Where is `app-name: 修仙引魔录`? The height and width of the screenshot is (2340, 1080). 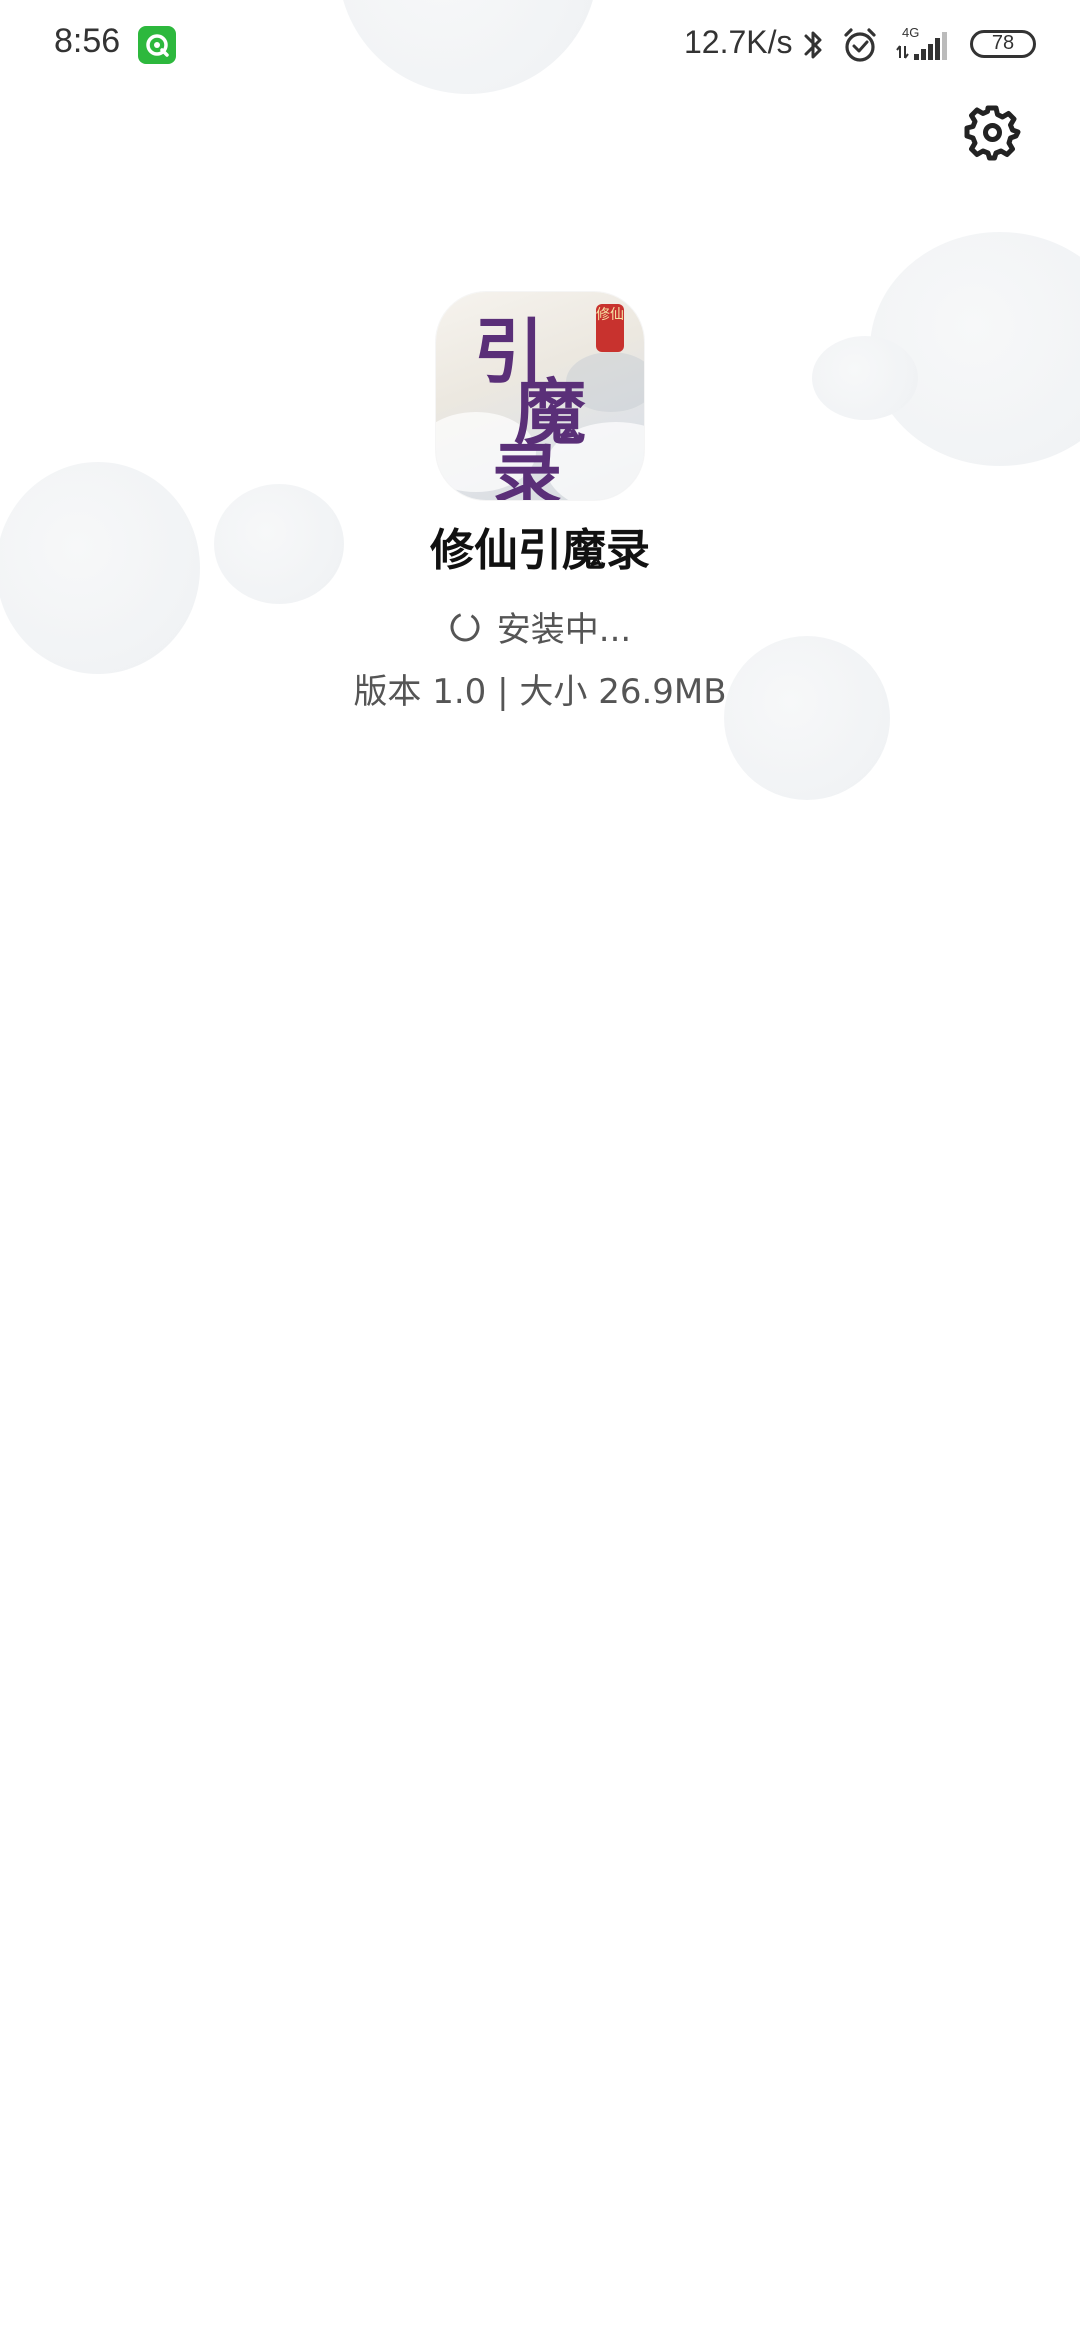
app-name: 修仙引魔录 is located at coordinates (540, 550).